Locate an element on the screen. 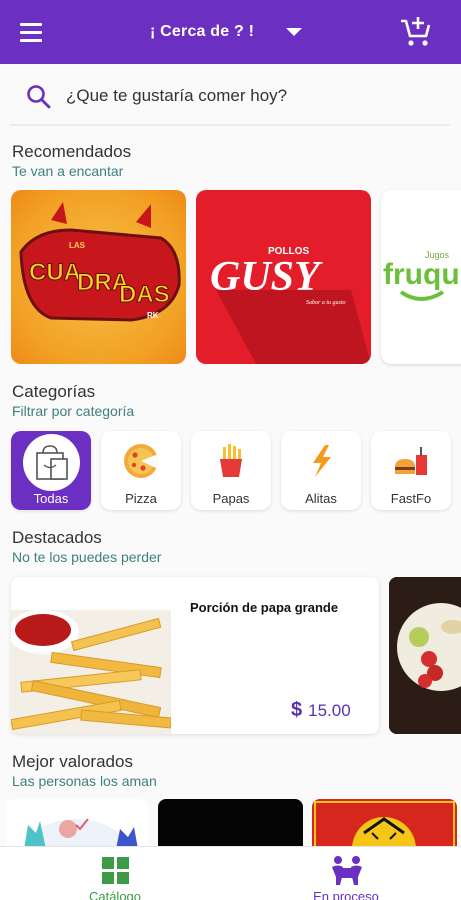 Image resolution: width=461 pixels, height=900 pixels. location-selector: ¡ Cerca de ? ! is located at coordinates (245, 32).